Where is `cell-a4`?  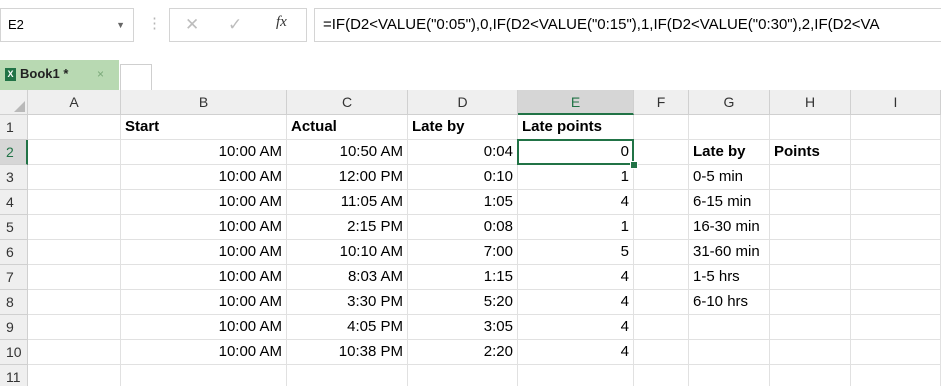 cell-a4 is located at coordinates (74, 202).